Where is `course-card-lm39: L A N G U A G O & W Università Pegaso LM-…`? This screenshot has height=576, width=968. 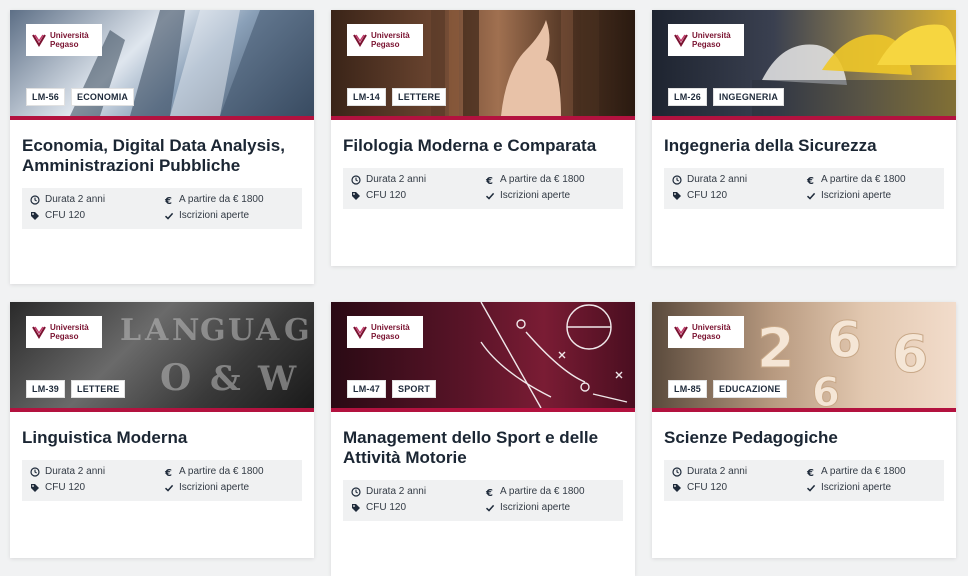 course-card-lm39: L A N G U A G O & W Università Pegaso LM-… is located at coordinates (162, 430).